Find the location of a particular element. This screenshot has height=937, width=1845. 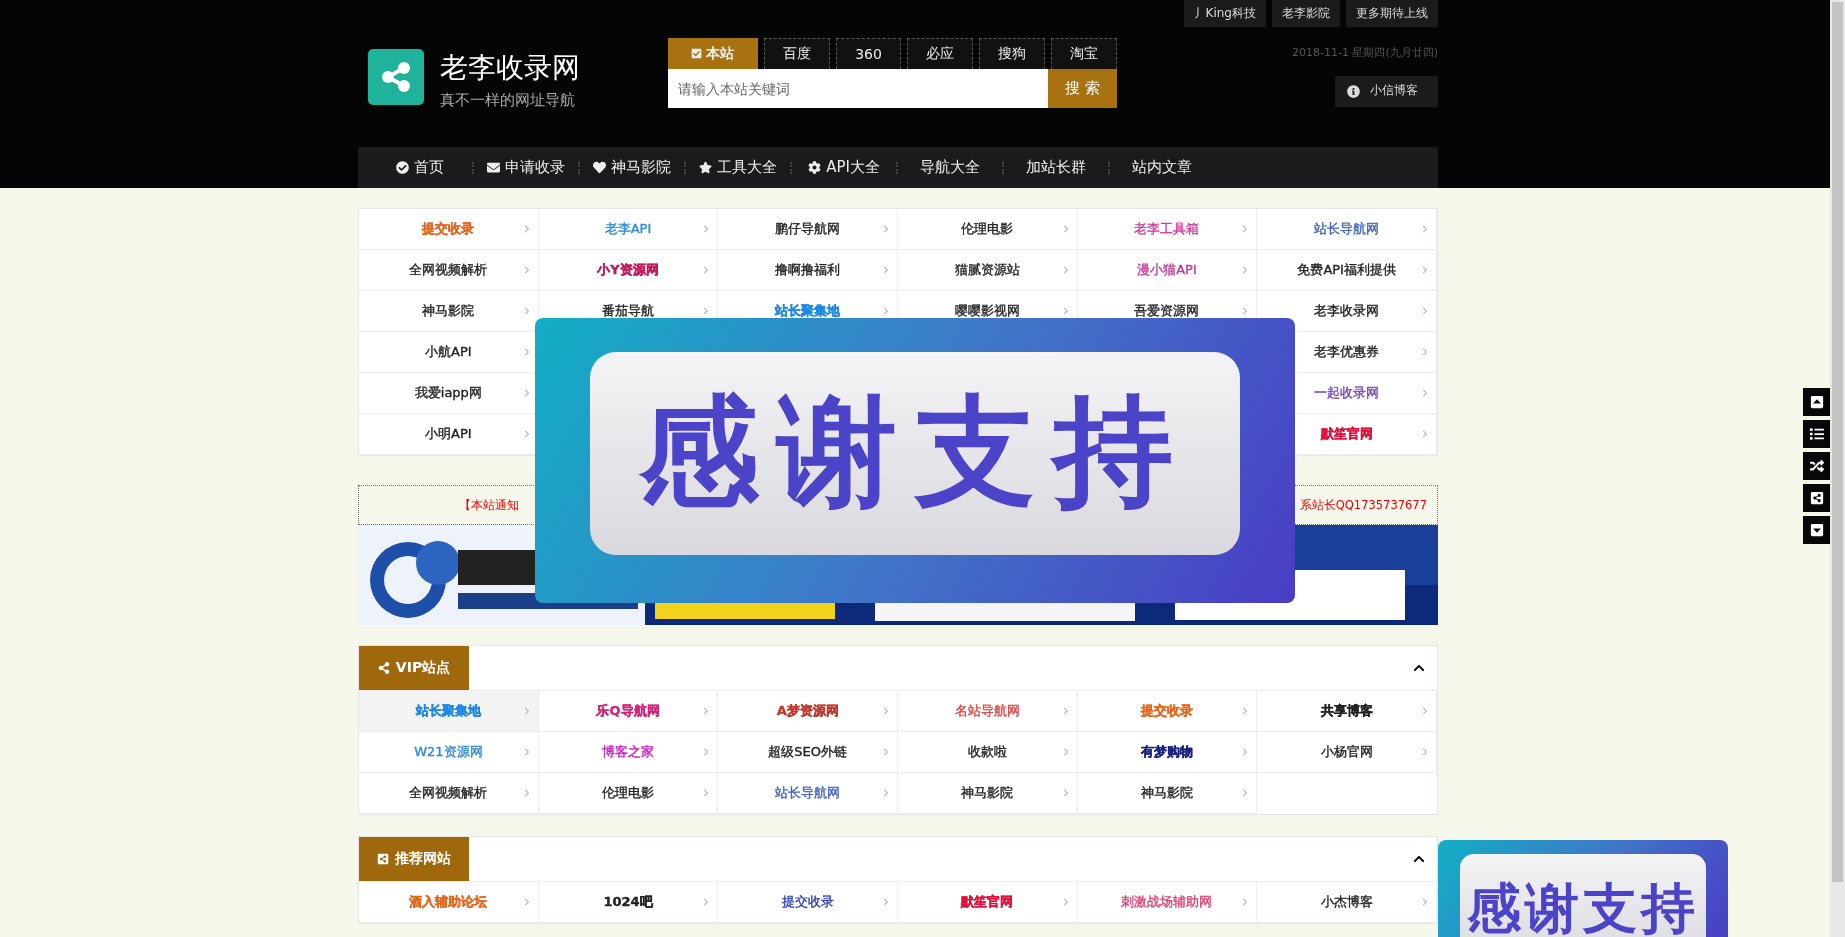

site-link: 有梦购物 is located at coordinates (1167, 752).